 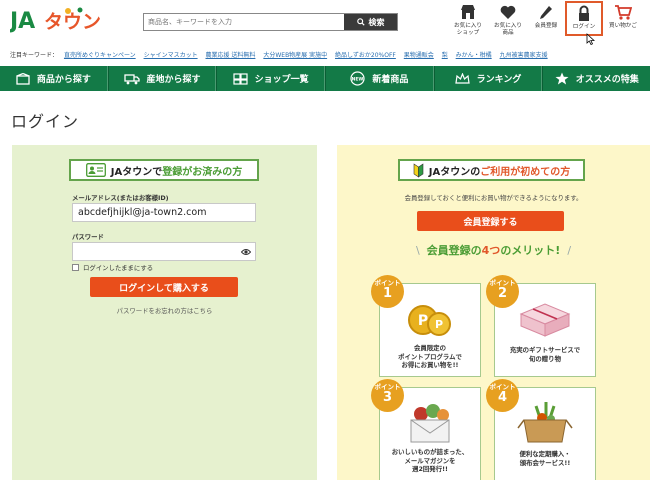 I want to click on nav-label: 産地から探す, so click(x=173, y=80).